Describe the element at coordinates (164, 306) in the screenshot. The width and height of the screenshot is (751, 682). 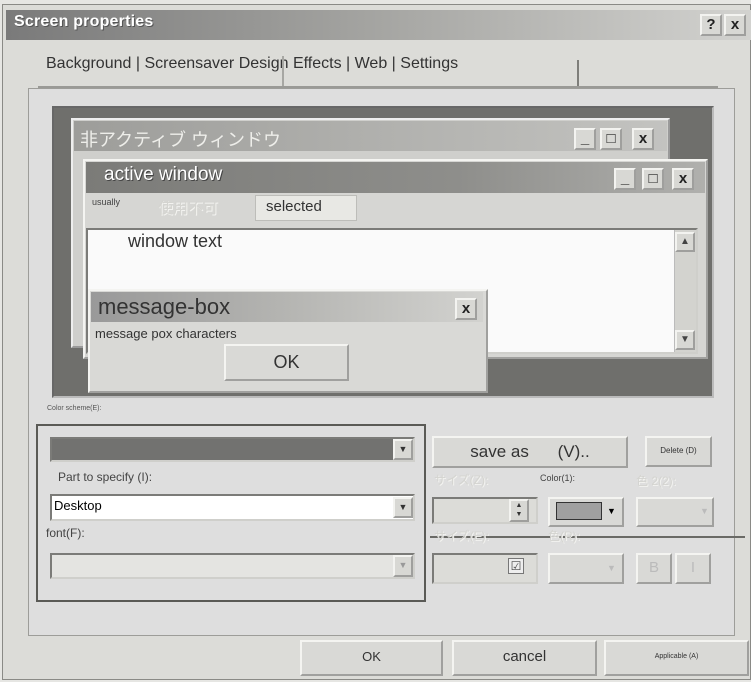
I see `message-box-title: message-box` at that location.